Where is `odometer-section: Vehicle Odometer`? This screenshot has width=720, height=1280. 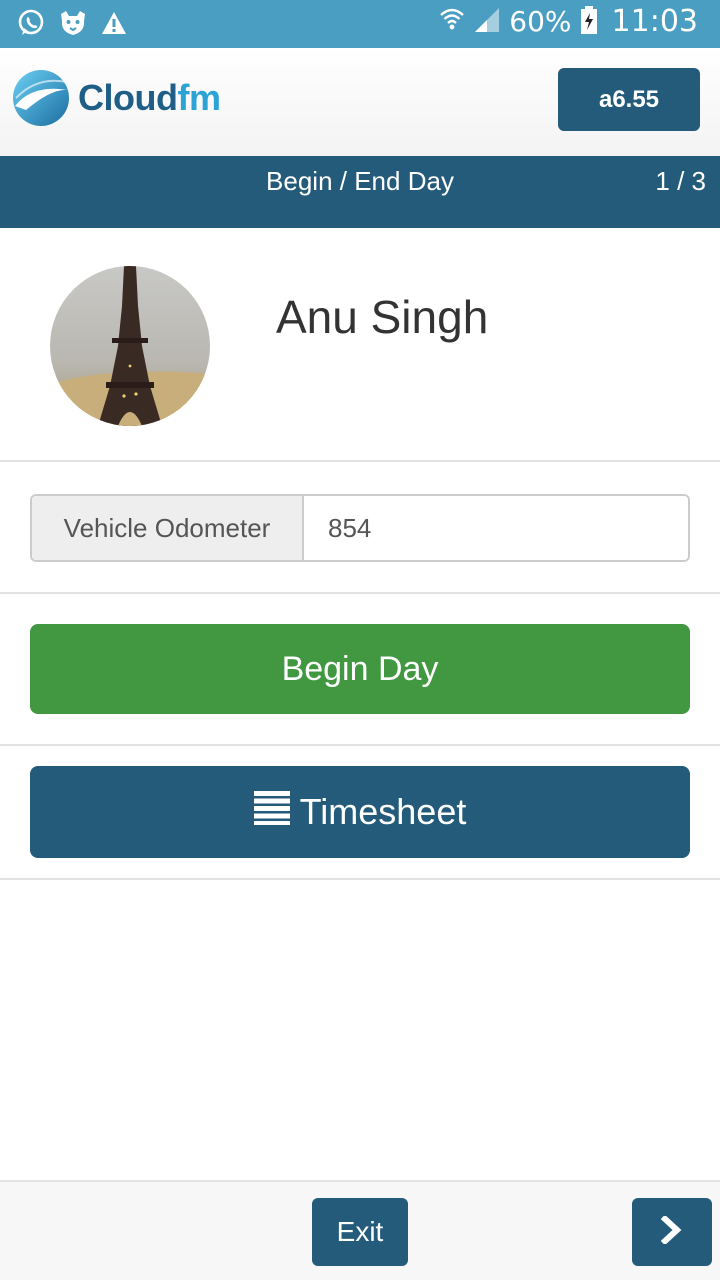 odometer-section: Vehicle Odometer is located at coordinates (360, 529).